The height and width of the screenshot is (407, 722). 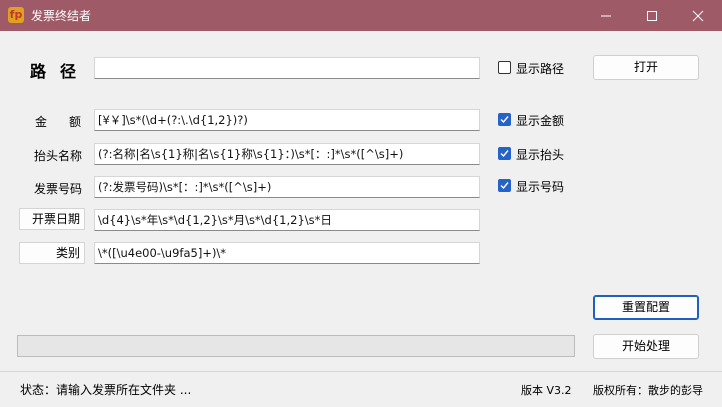 What do you see at coordinates (540, 69) in the screenshot?
I see `show-path-label: 显示路径` at bounding box center [540, 69].